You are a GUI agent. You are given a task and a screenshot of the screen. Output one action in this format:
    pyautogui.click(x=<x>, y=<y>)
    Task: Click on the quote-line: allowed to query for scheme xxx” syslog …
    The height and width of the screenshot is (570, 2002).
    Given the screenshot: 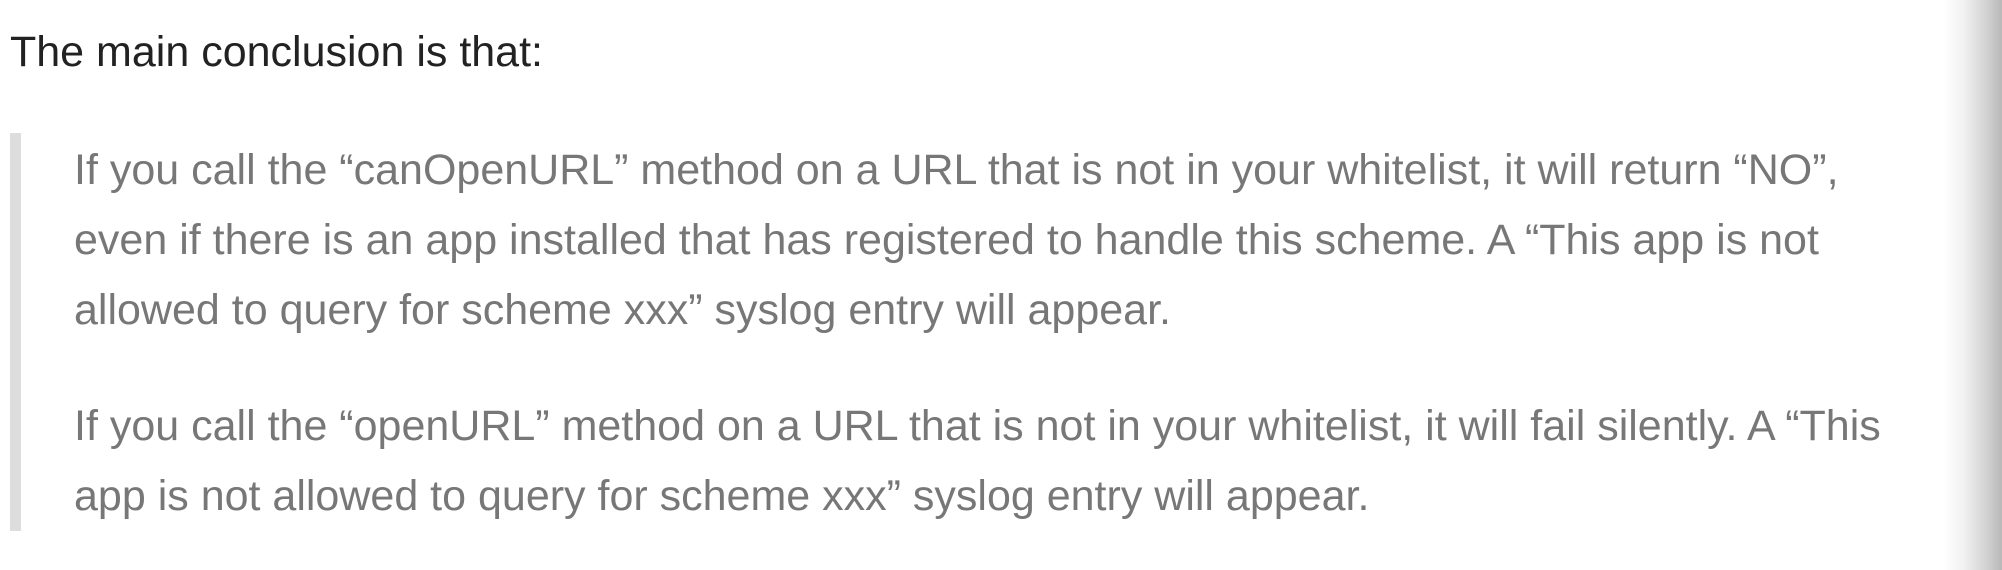 What is the action you would take?
    pyautogui.click(x=622, y=310)
    